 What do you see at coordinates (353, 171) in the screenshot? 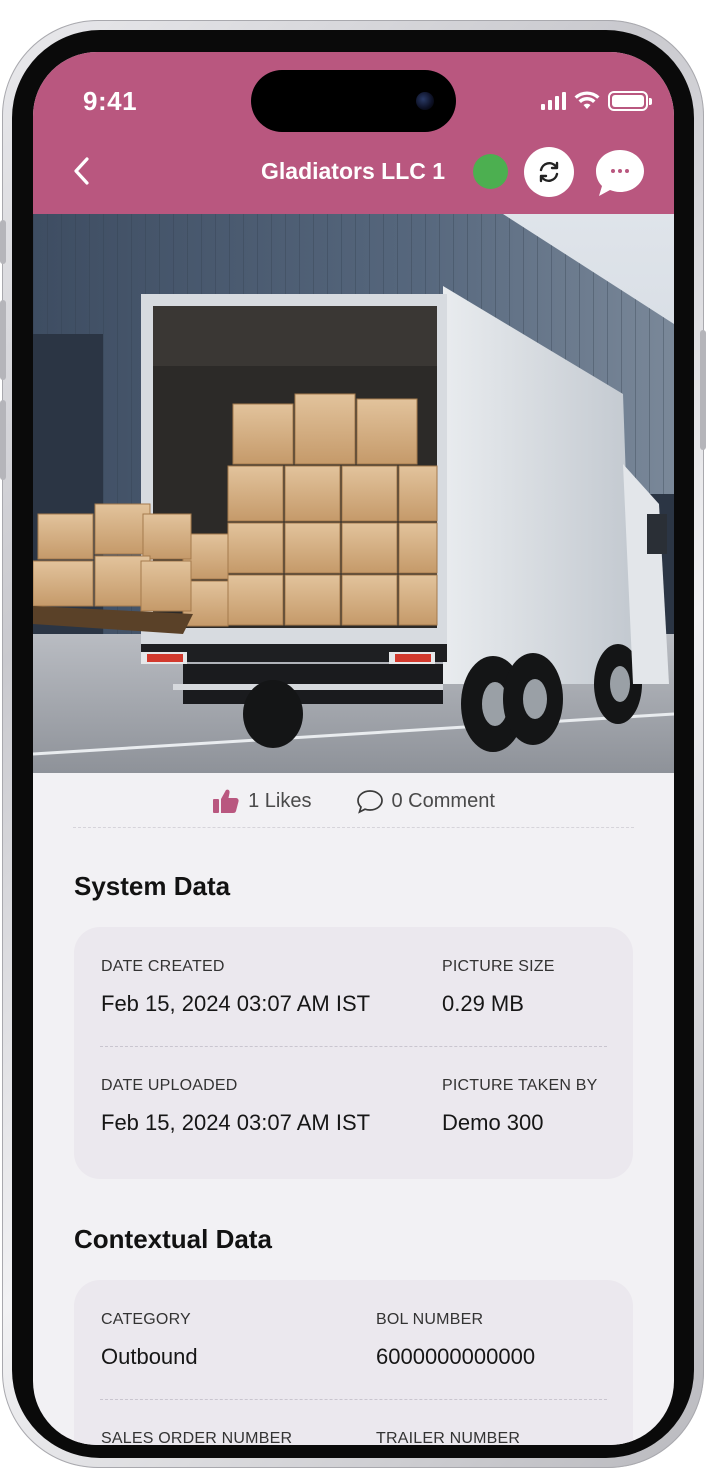
I see `page-title: Gladiators LLC 1` at bounding box center [353, 171].